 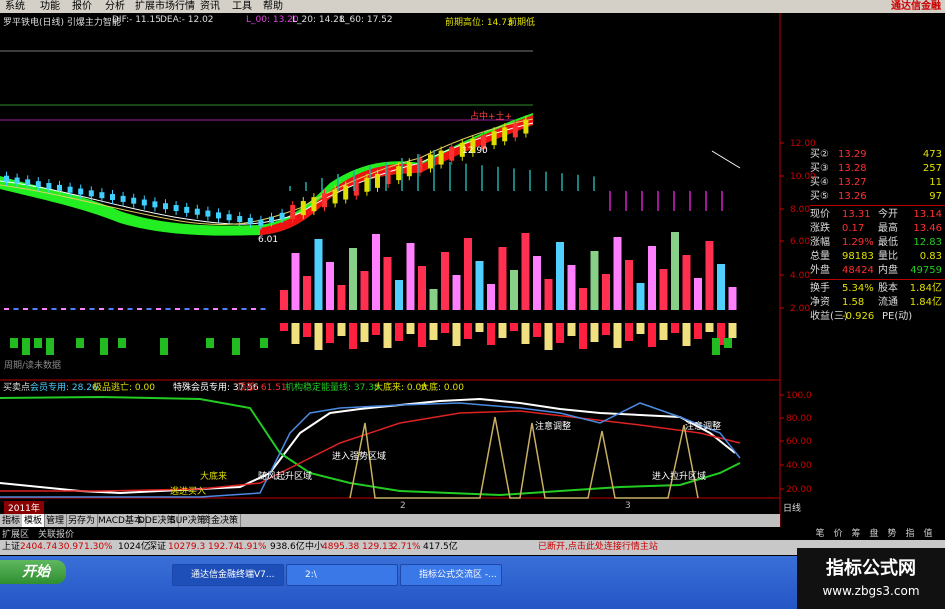 What do you see at coordinates (892, 534) in the screenshot?
I see `vtab-trend: 势` at bounding box center [892, 534].